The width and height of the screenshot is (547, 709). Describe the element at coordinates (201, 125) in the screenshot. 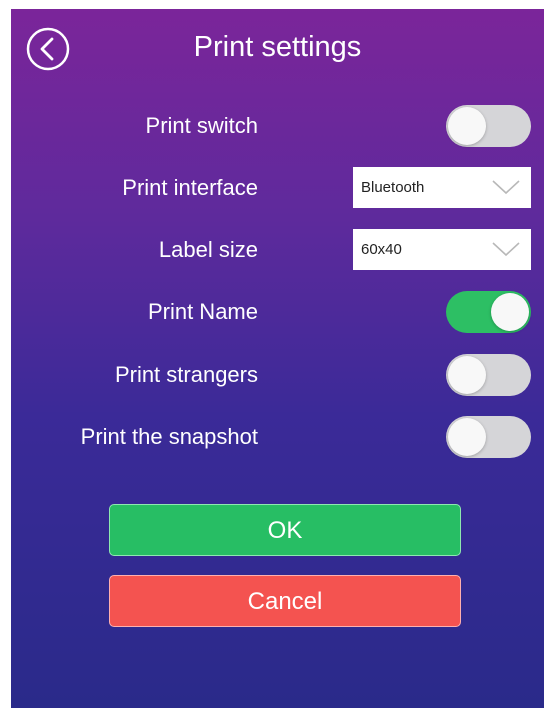

I see `print-switch-label: Print switch` at that location.